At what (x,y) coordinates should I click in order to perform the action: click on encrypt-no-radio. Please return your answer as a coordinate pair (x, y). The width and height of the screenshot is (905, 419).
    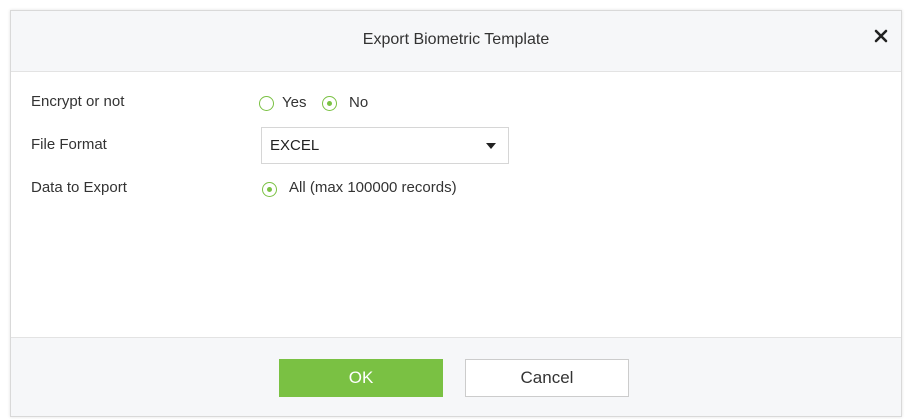
    Looking at the image, I should click on (329, 103).